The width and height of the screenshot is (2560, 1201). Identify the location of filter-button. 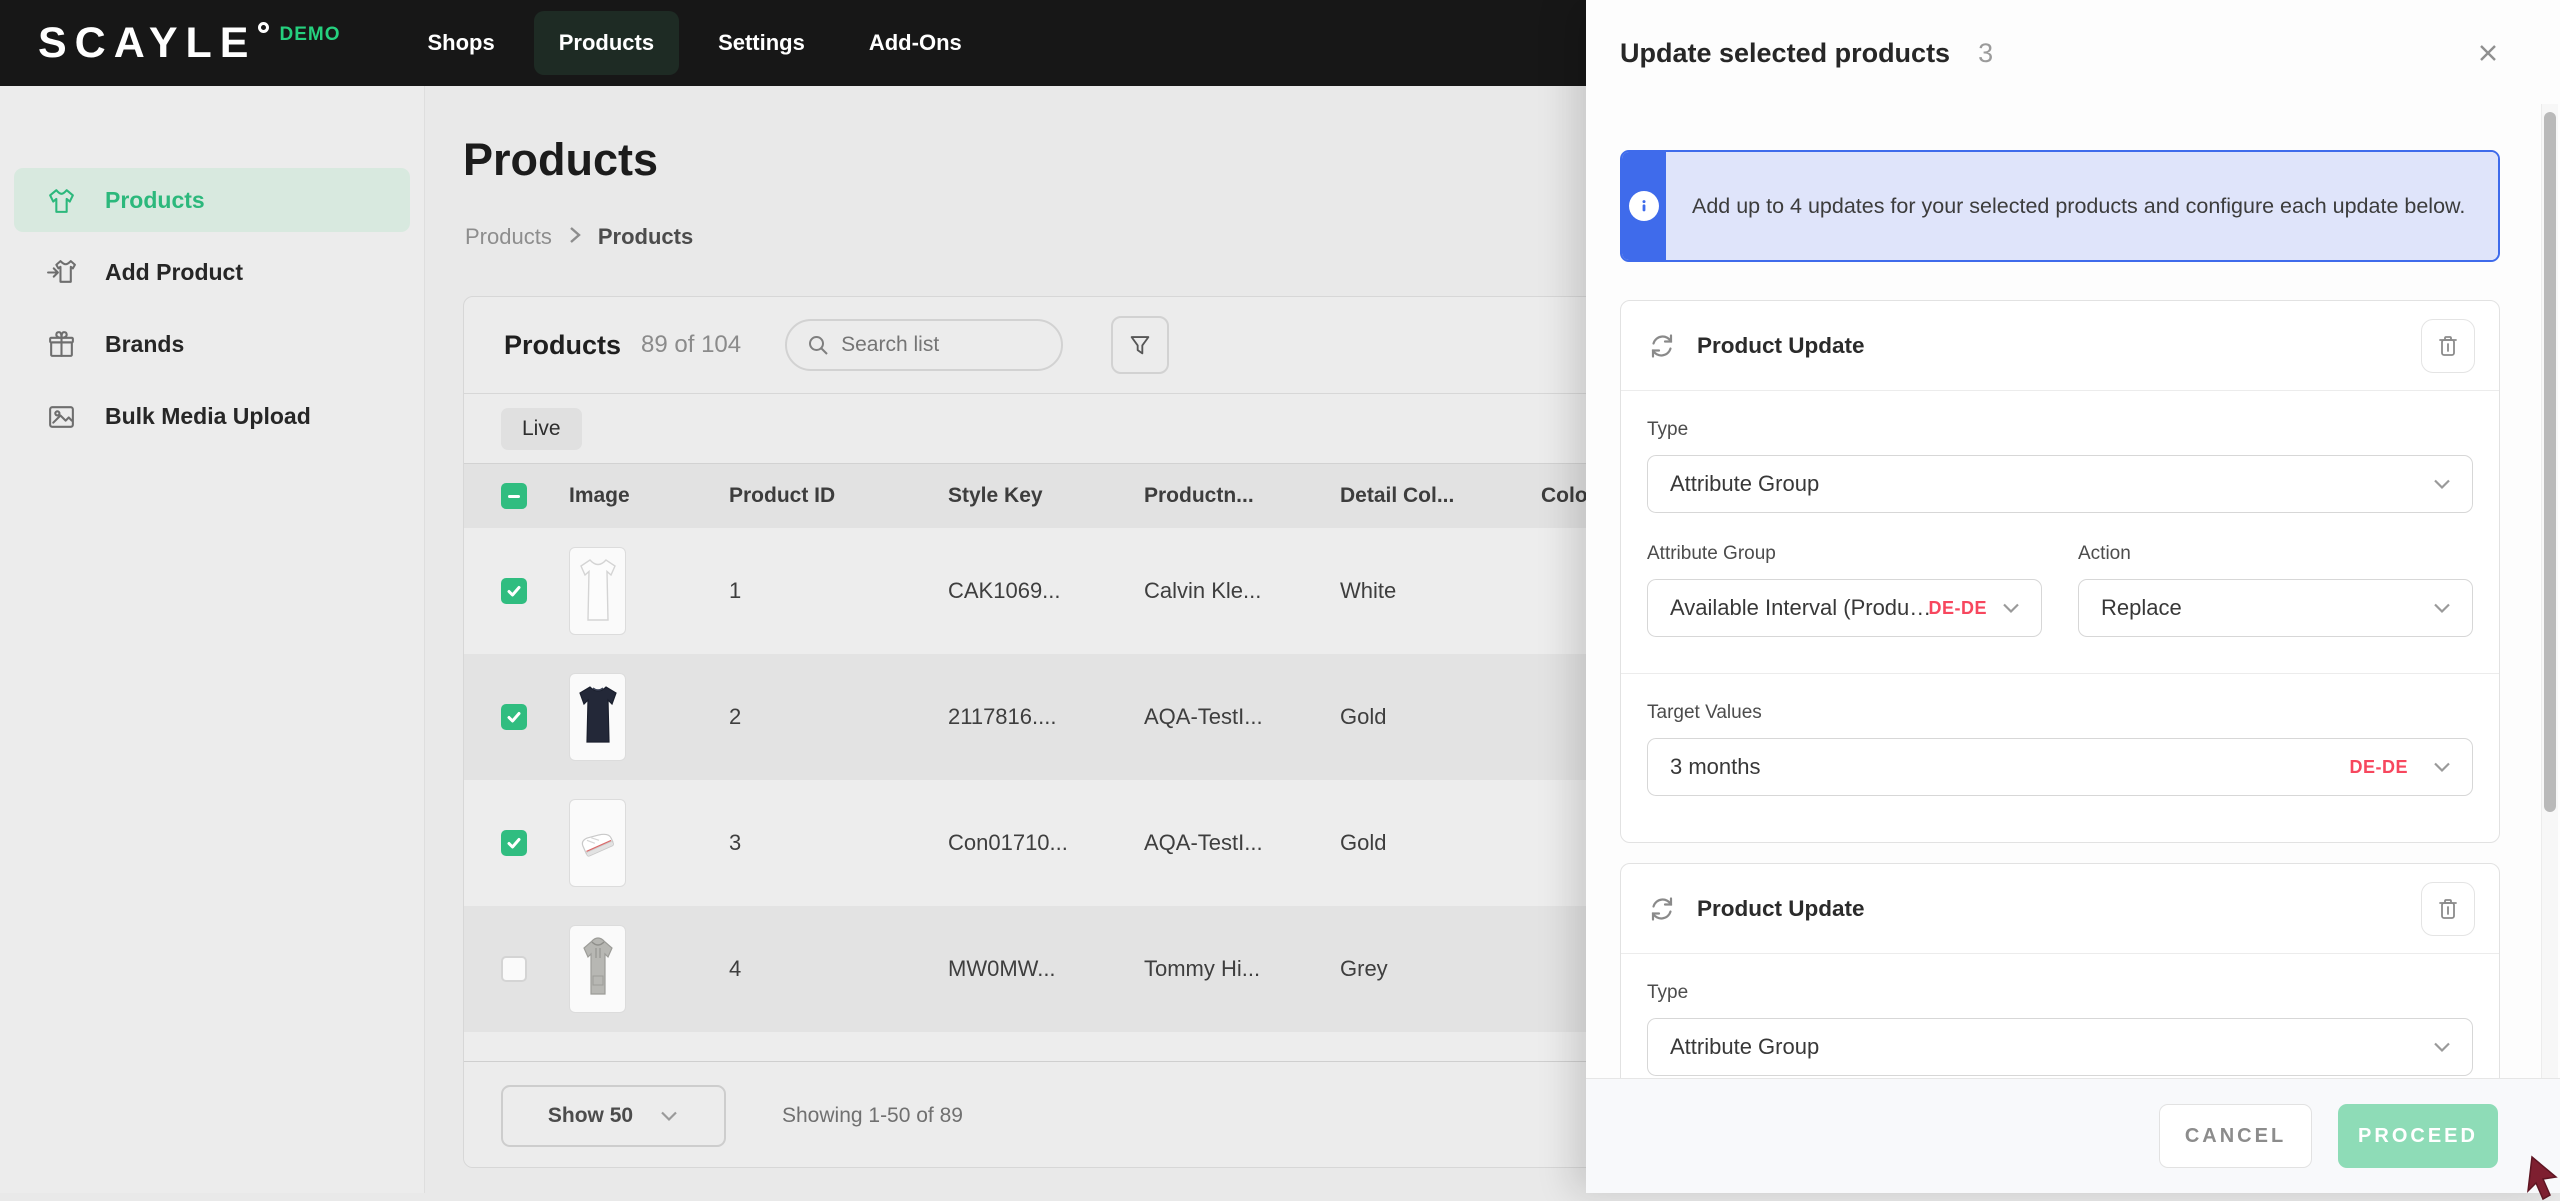
(1140, 345).